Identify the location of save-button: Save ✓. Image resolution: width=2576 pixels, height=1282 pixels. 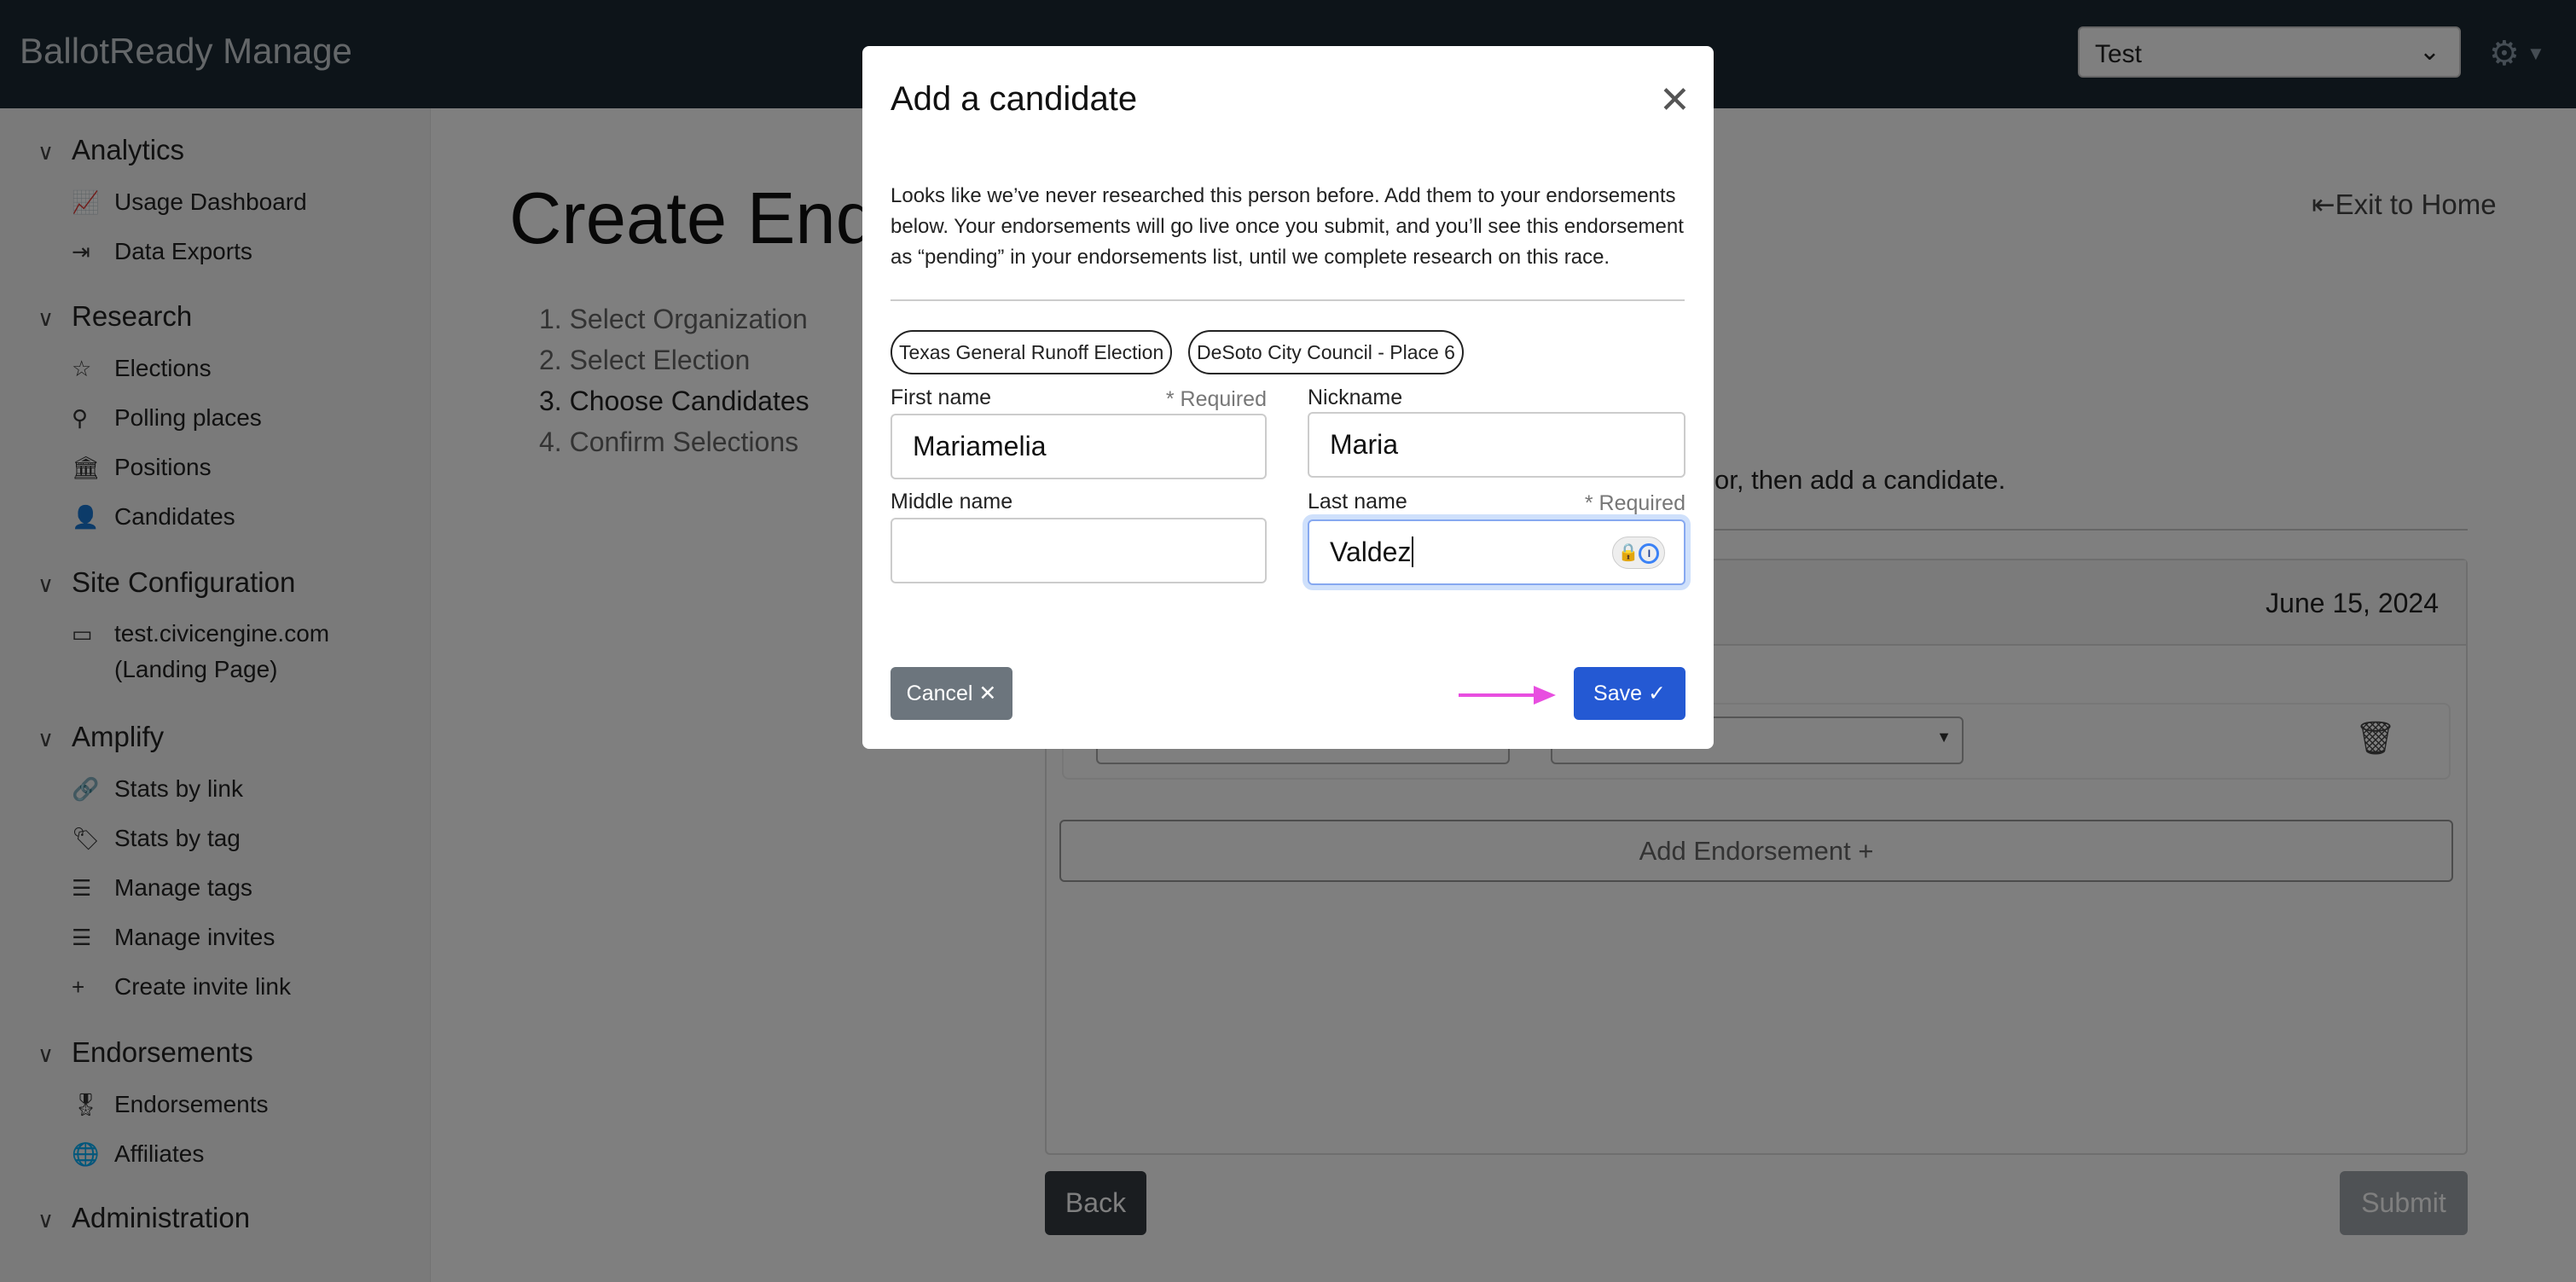
(1629, 693).